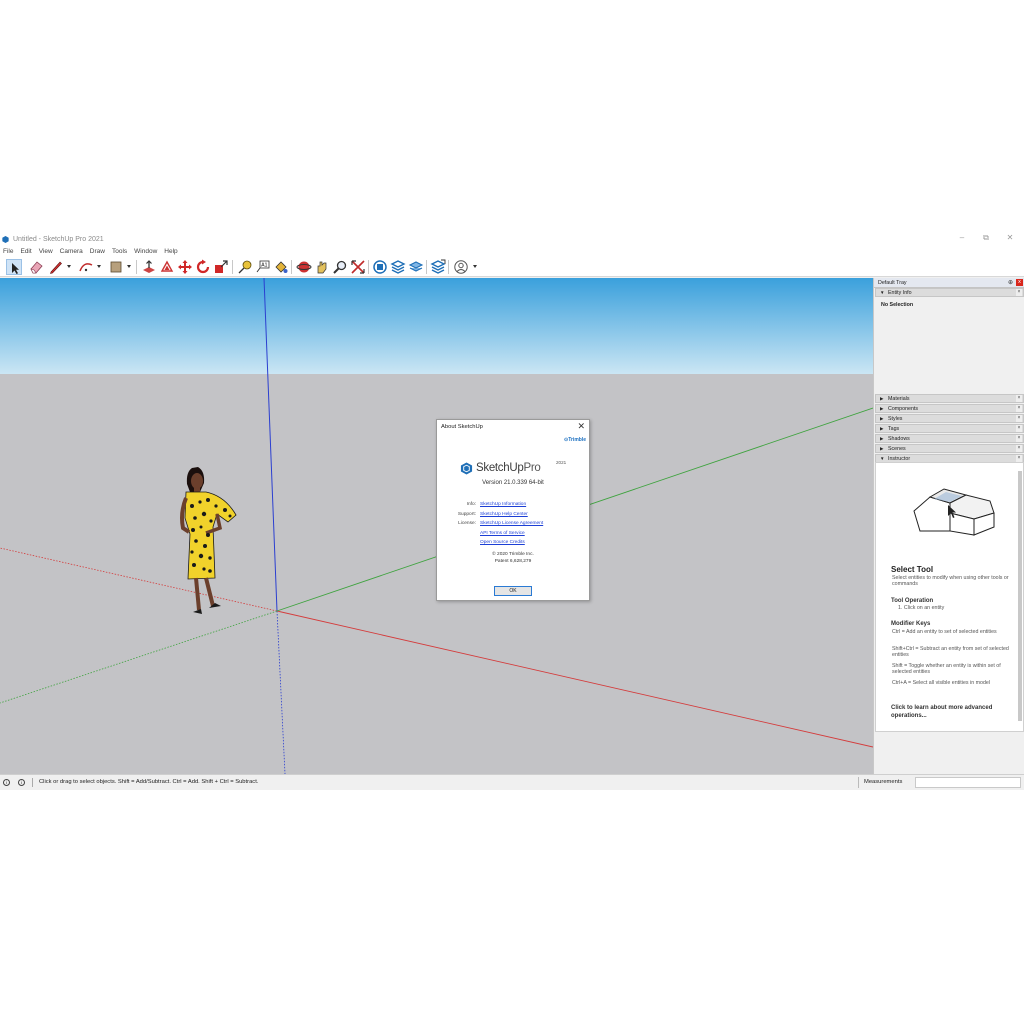 This screenshot has height=1024, width=1024. I want to click on zoom-extents-icon, so click(358, 267).